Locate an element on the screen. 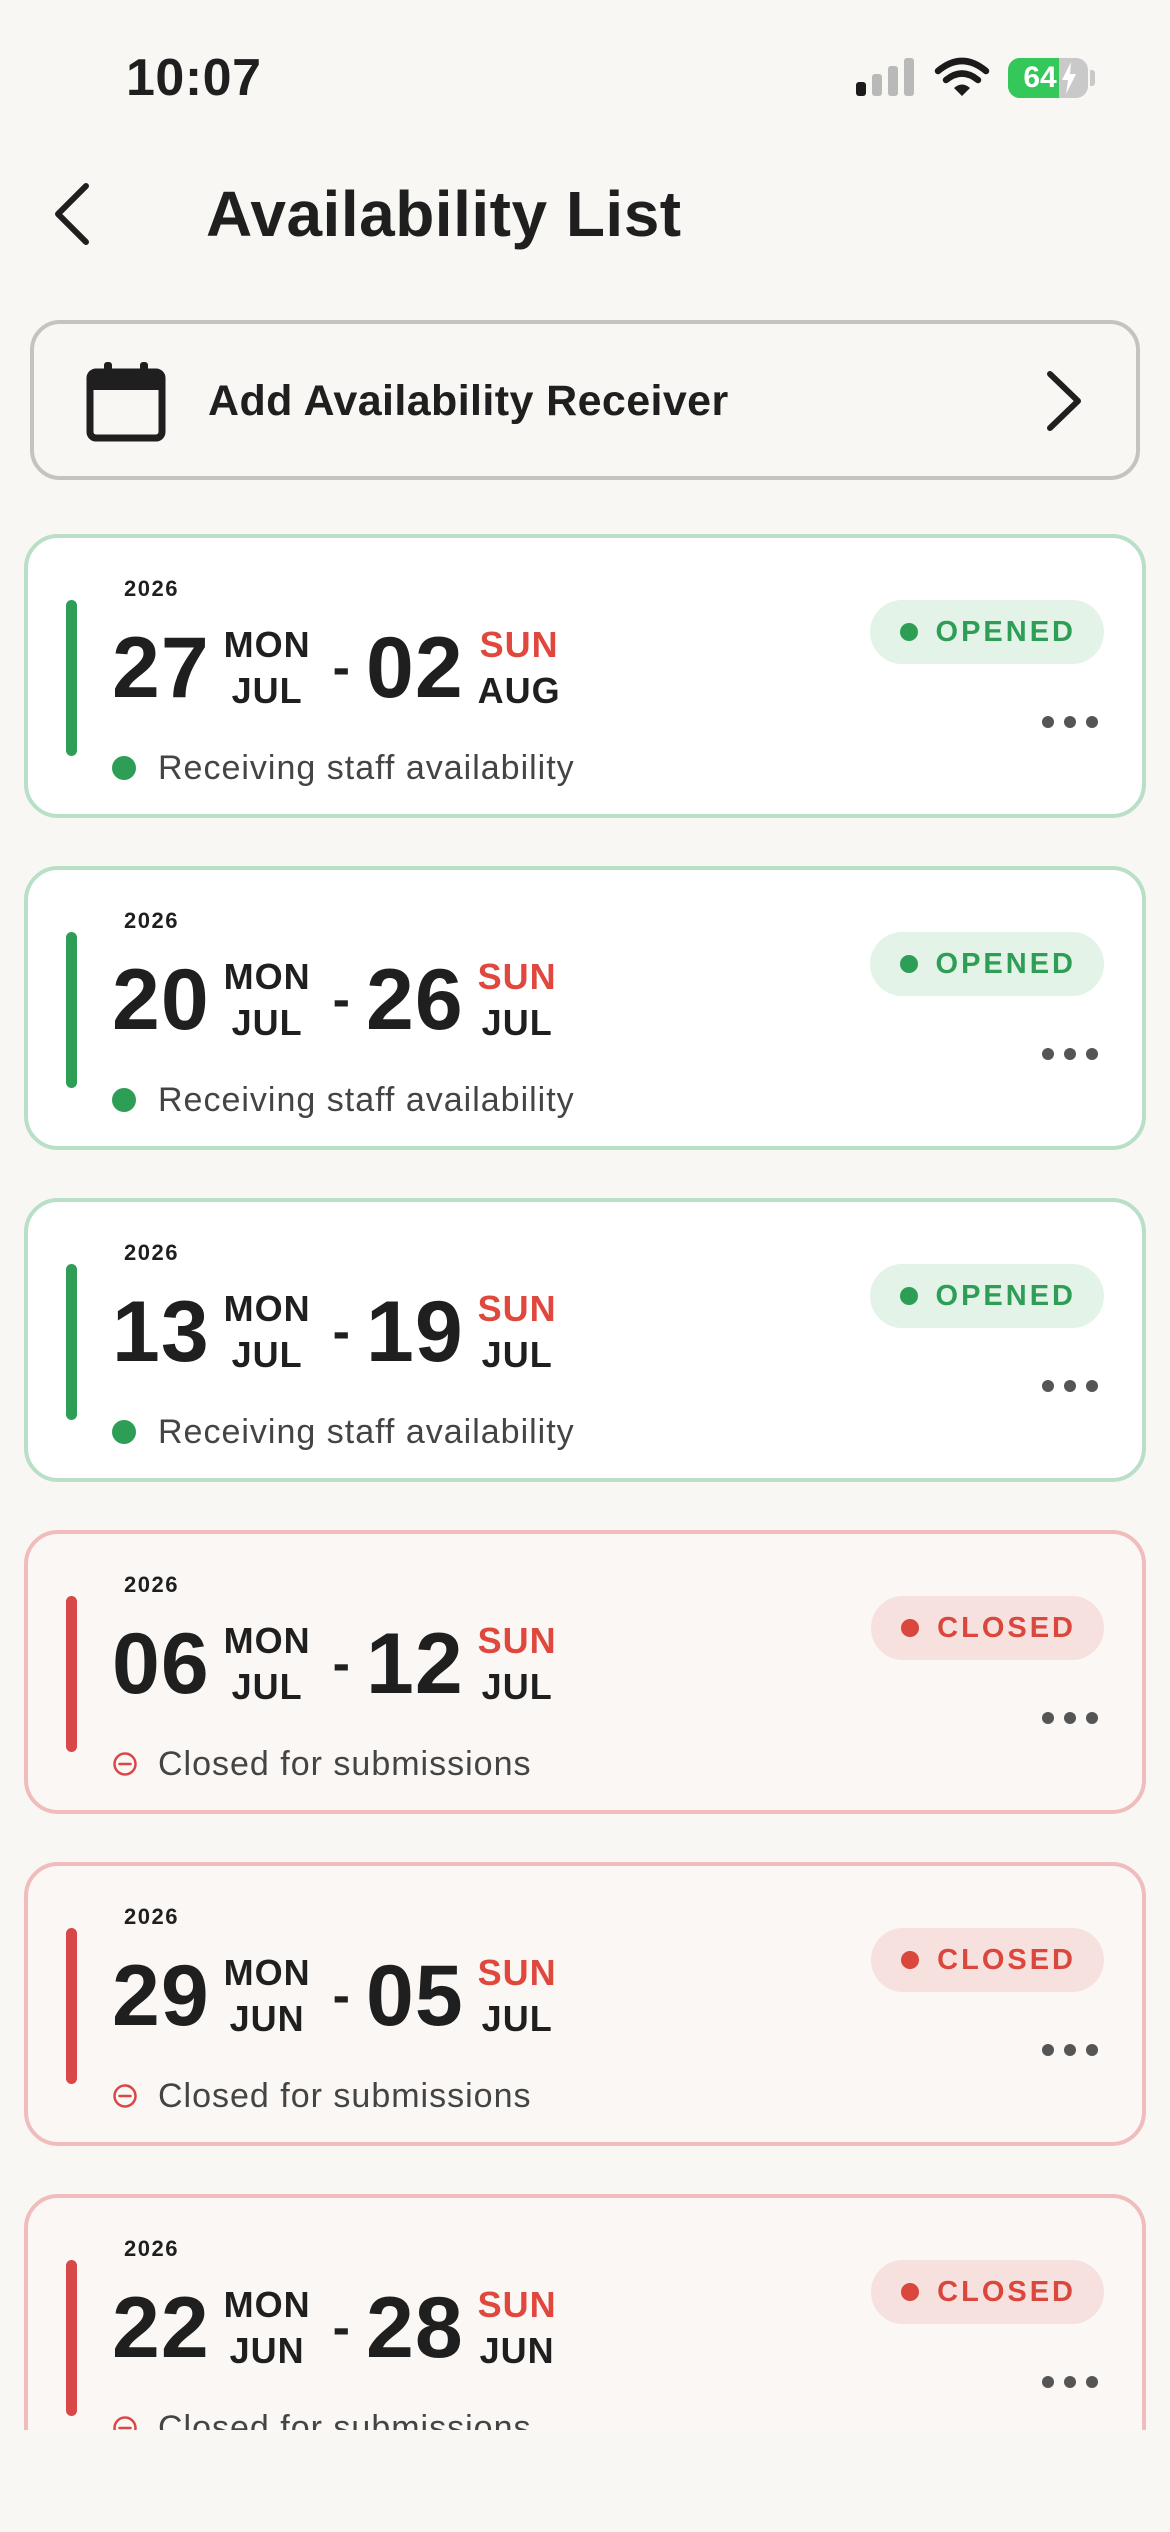  status-time: 10:07 is located at coordinates (194, 78).